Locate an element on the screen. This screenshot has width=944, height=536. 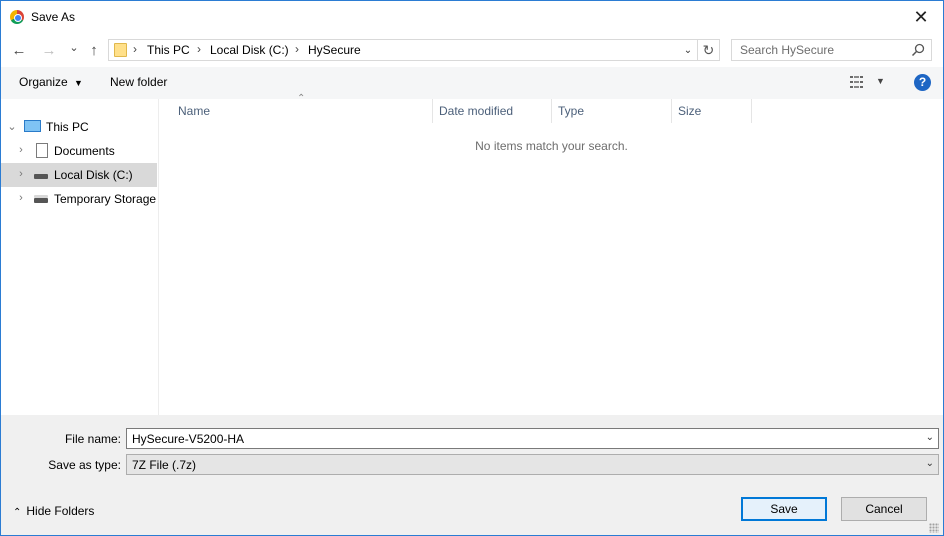
filetype-select: 7Z File (.7z) ⌄ is located at coordinates (532, 464).